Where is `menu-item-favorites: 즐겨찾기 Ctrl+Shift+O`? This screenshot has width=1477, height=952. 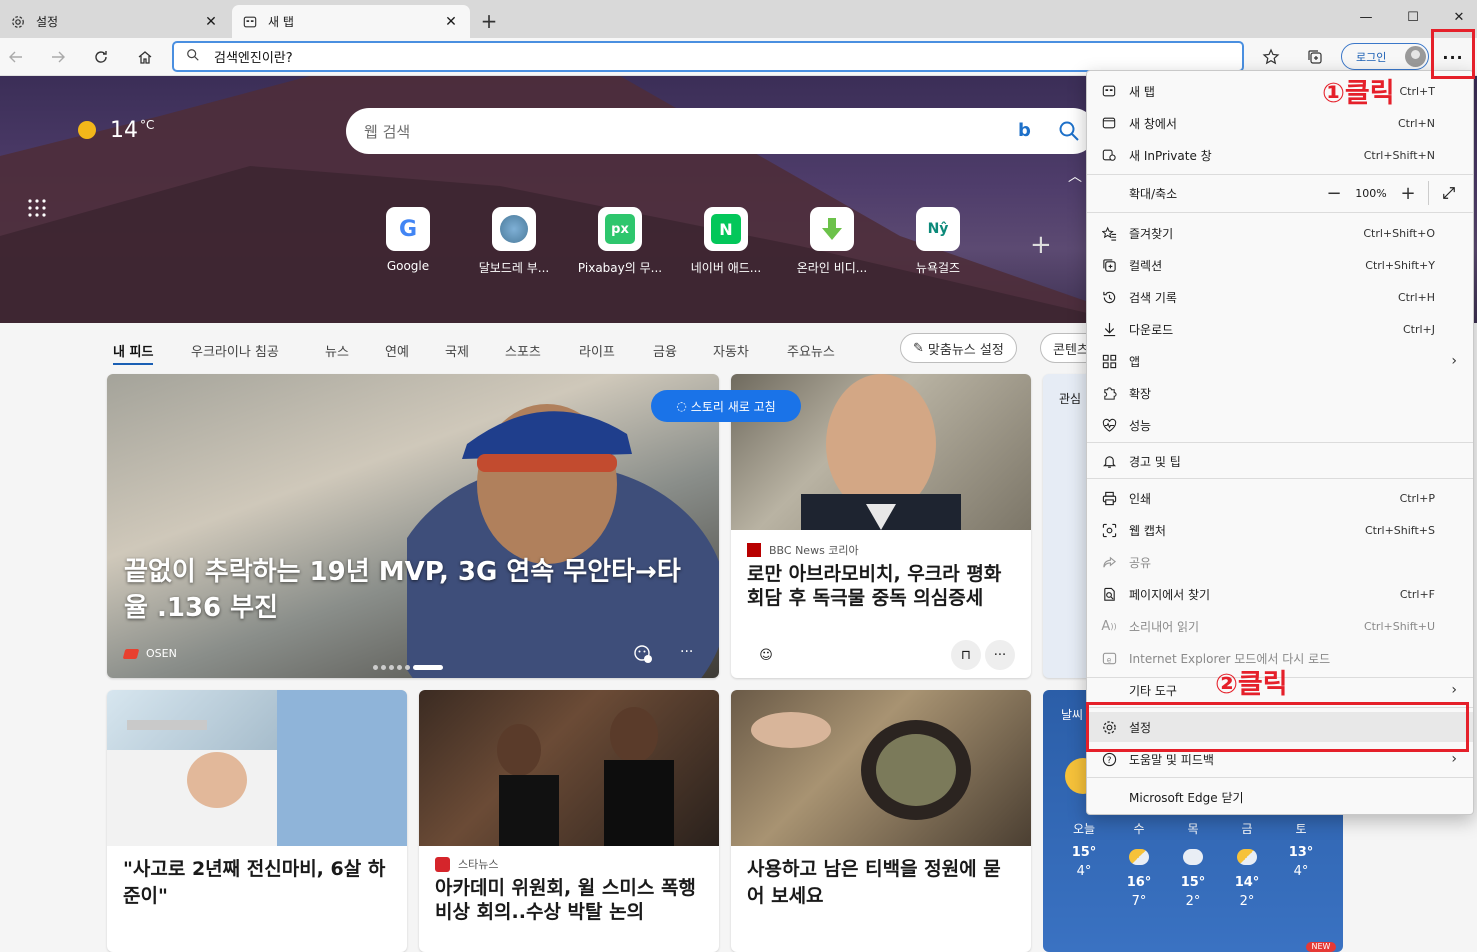 menu-item-favorites: 즐겨찾기 Ctrl+Shift+O is located at coordinates (1280, 233).